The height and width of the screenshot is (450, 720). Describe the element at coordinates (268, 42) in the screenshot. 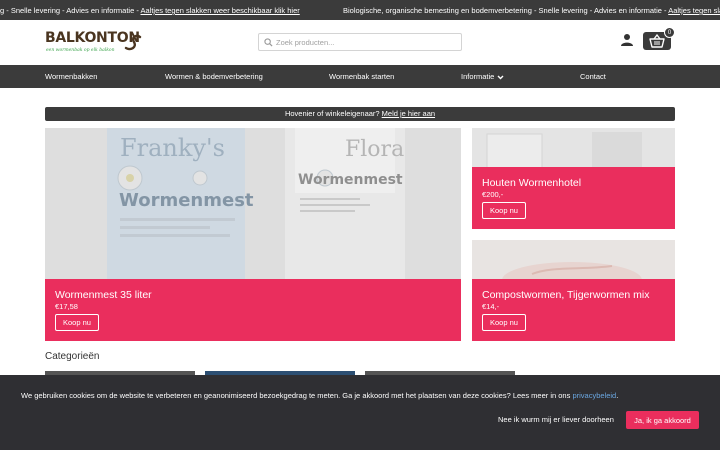

I see `search-icon` at that location.